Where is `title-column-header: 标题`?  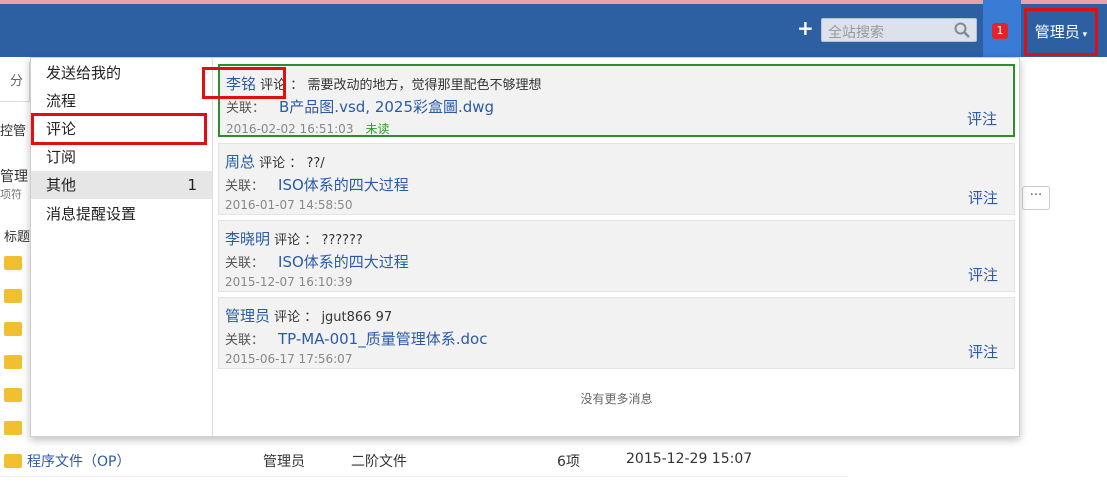 title-column-header: 标题 is located at coordinates (17, 235).